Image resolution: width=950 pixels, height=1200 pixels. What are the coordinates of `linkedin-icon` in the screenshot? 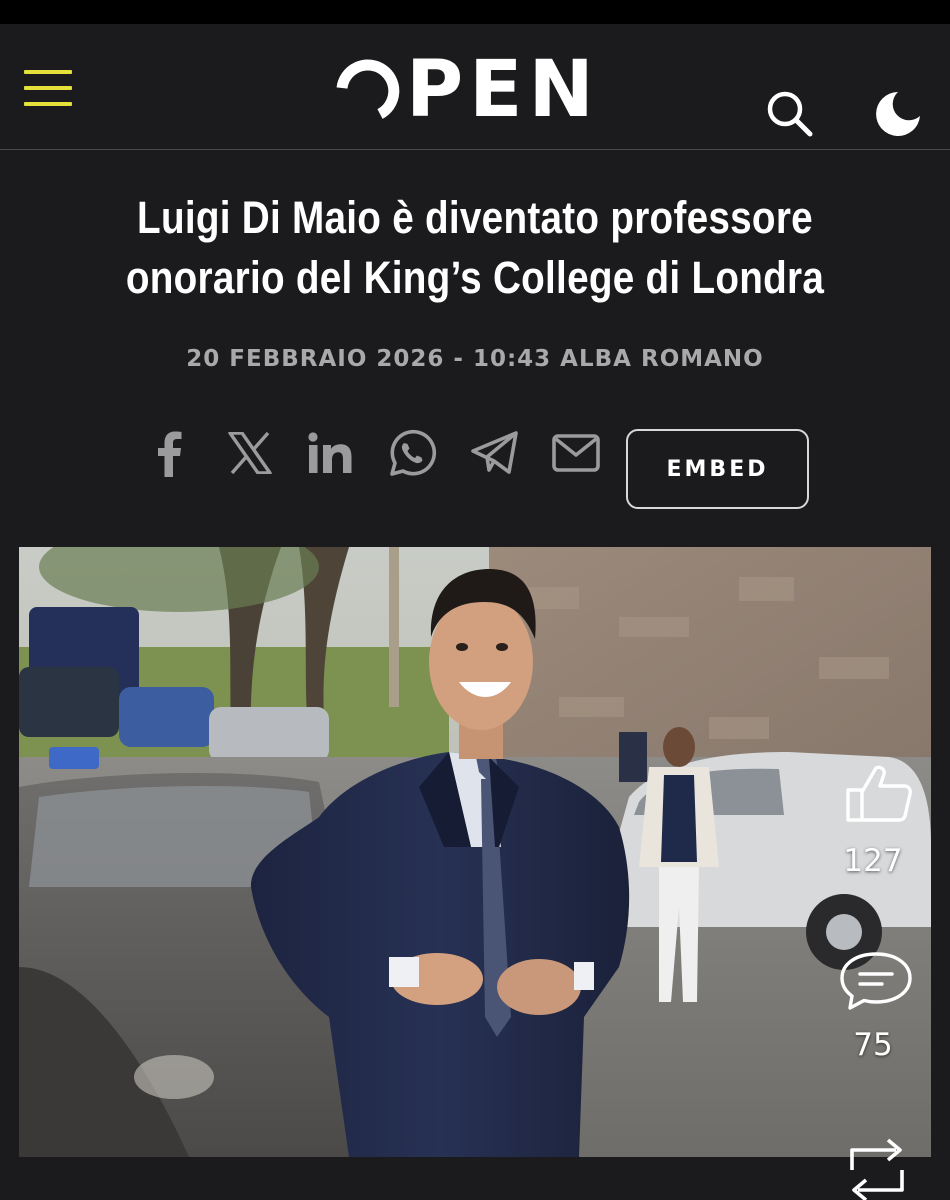 It's located at (331, 453).